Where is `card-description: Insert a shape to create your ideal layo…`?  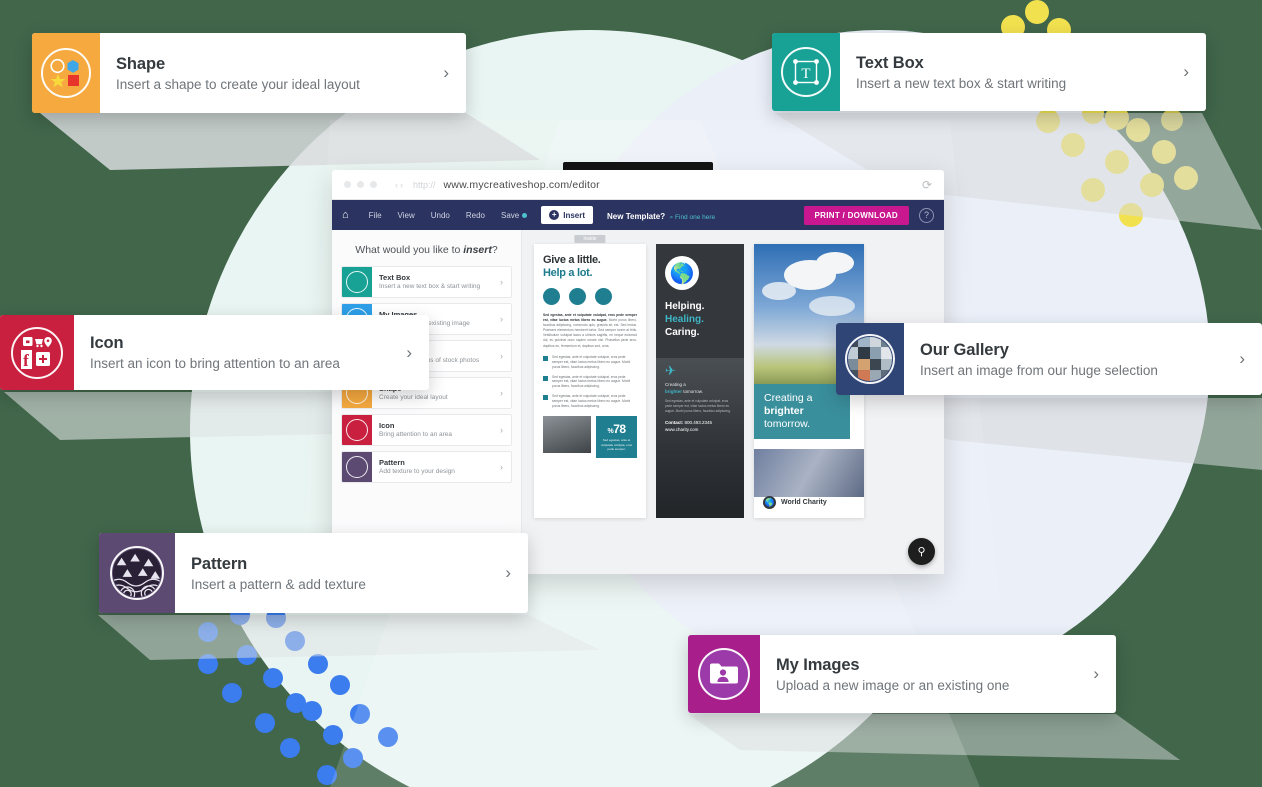 card-description: Insert a shape to create your ideal layo… is located at coordinates (238, 84).